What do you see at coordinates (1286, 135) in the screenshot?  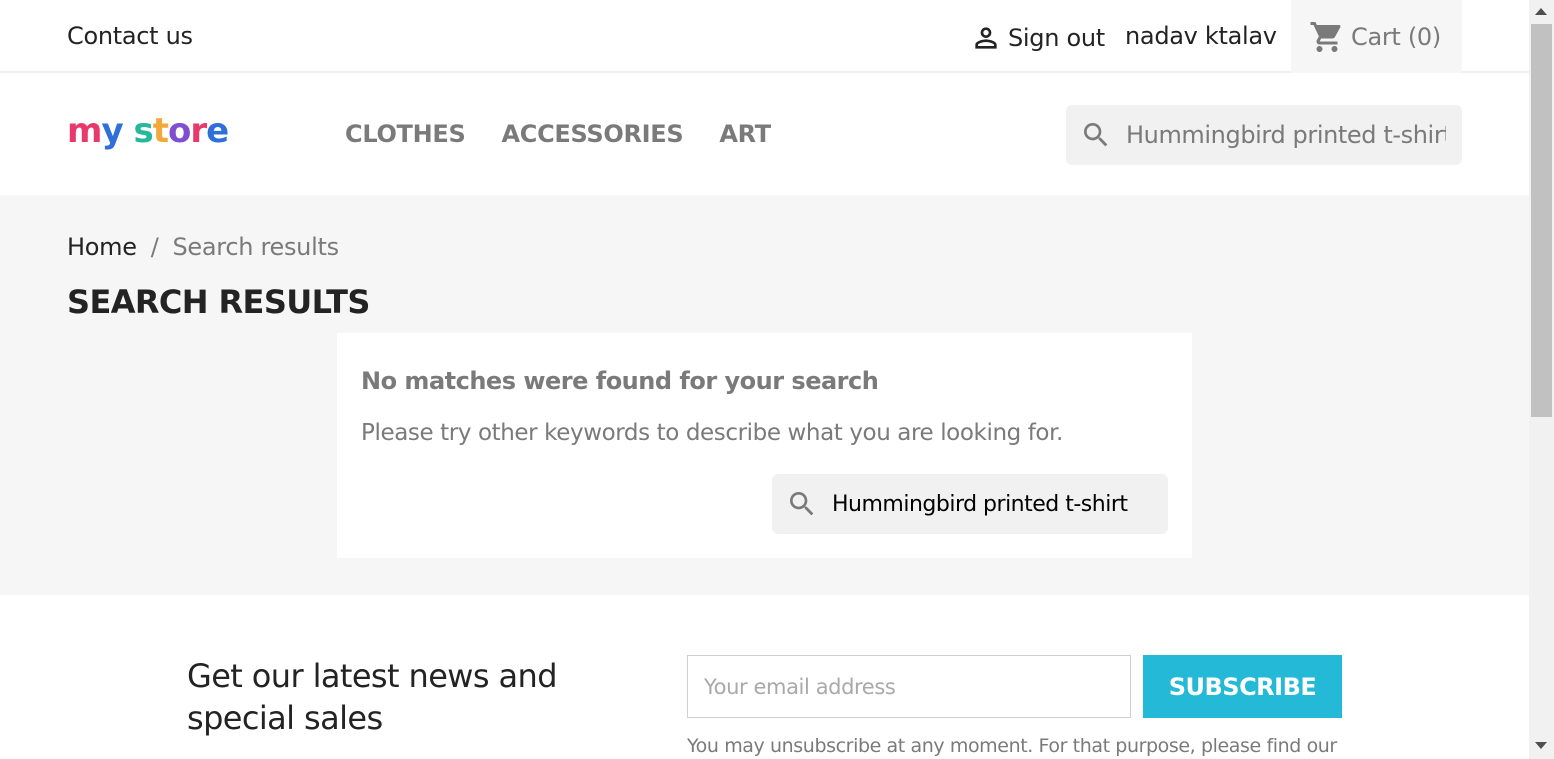 I see `header-search-input` at bounding box center [1286, 135].